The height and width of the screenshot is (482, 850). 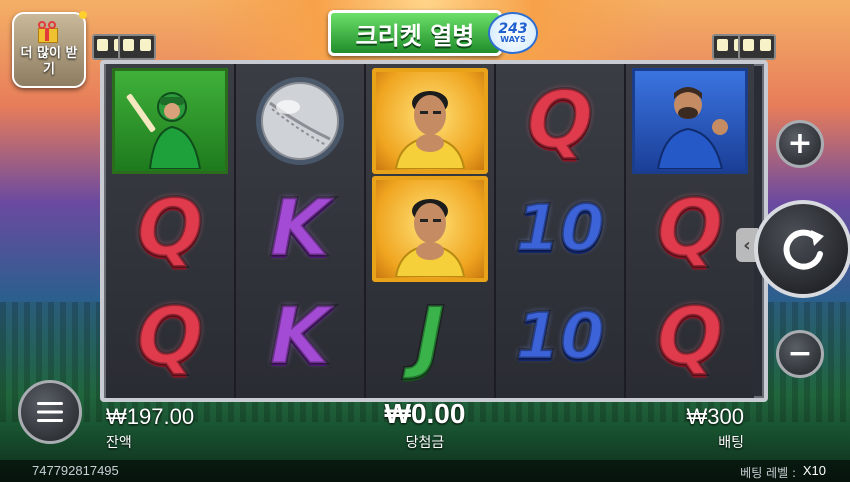 What do you see at coordinates (150, 416) in the screenshot?
I see `balance-value: ₩197.00` at bounding box center [150, 416].